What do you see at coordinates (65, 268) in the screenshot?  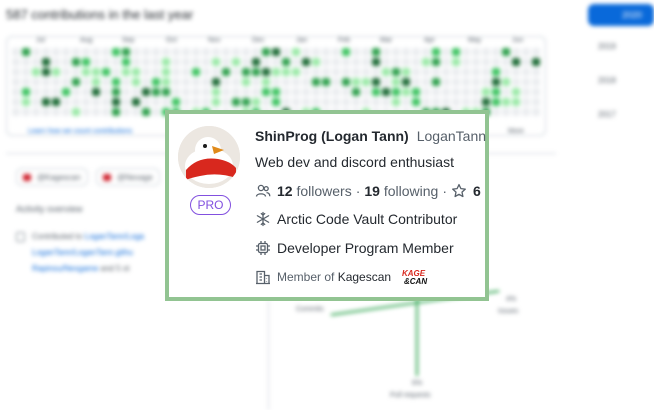 I see `repo-link: Rapinou/Nexgame` at bounding box center [65, 268].